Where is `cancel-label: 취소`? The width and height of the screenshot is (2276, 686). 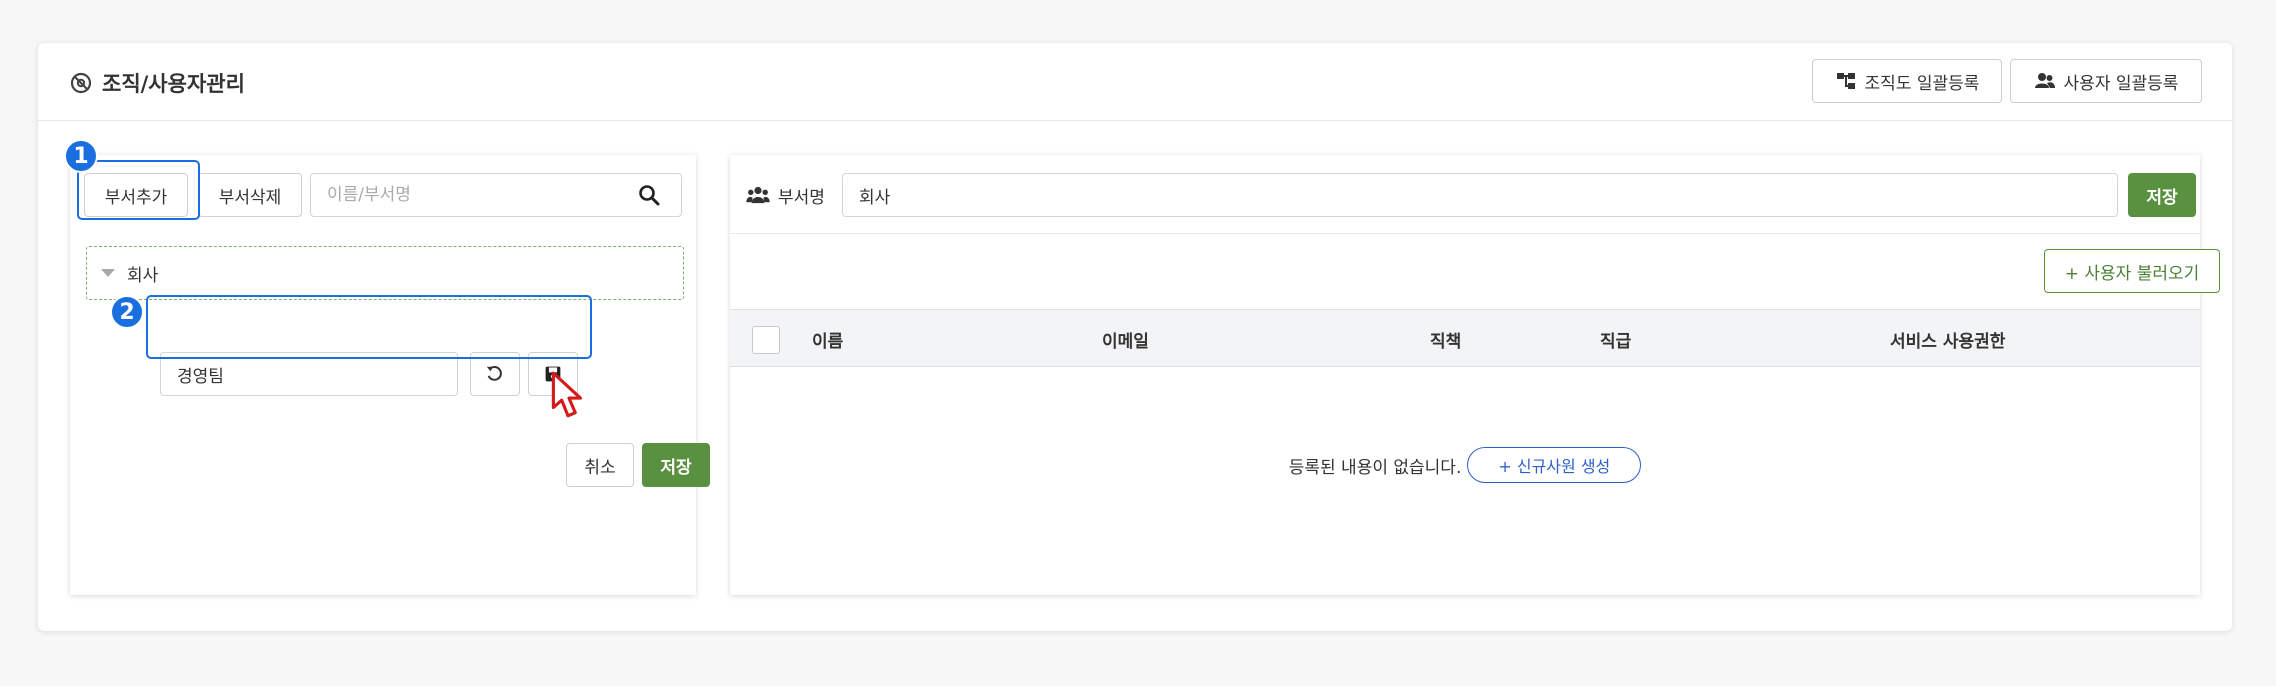 cancel-label: 취소 is located at coordinates (600, 467).